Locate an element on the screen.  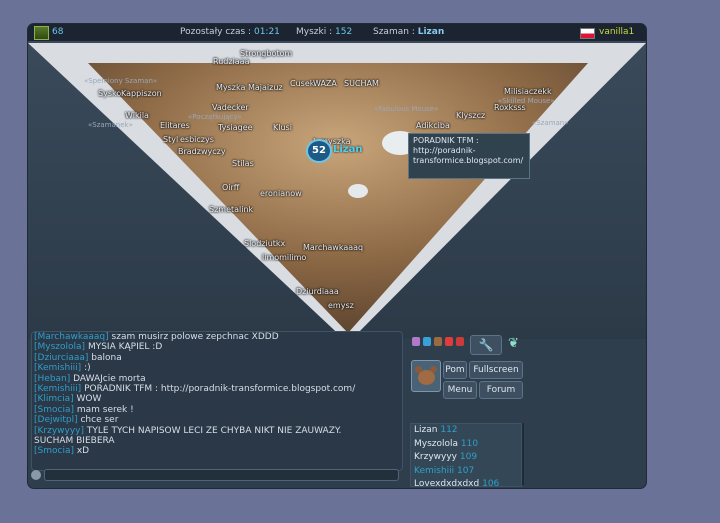
player-row: Kemishiii 107 is located at coordinates (466, 472).